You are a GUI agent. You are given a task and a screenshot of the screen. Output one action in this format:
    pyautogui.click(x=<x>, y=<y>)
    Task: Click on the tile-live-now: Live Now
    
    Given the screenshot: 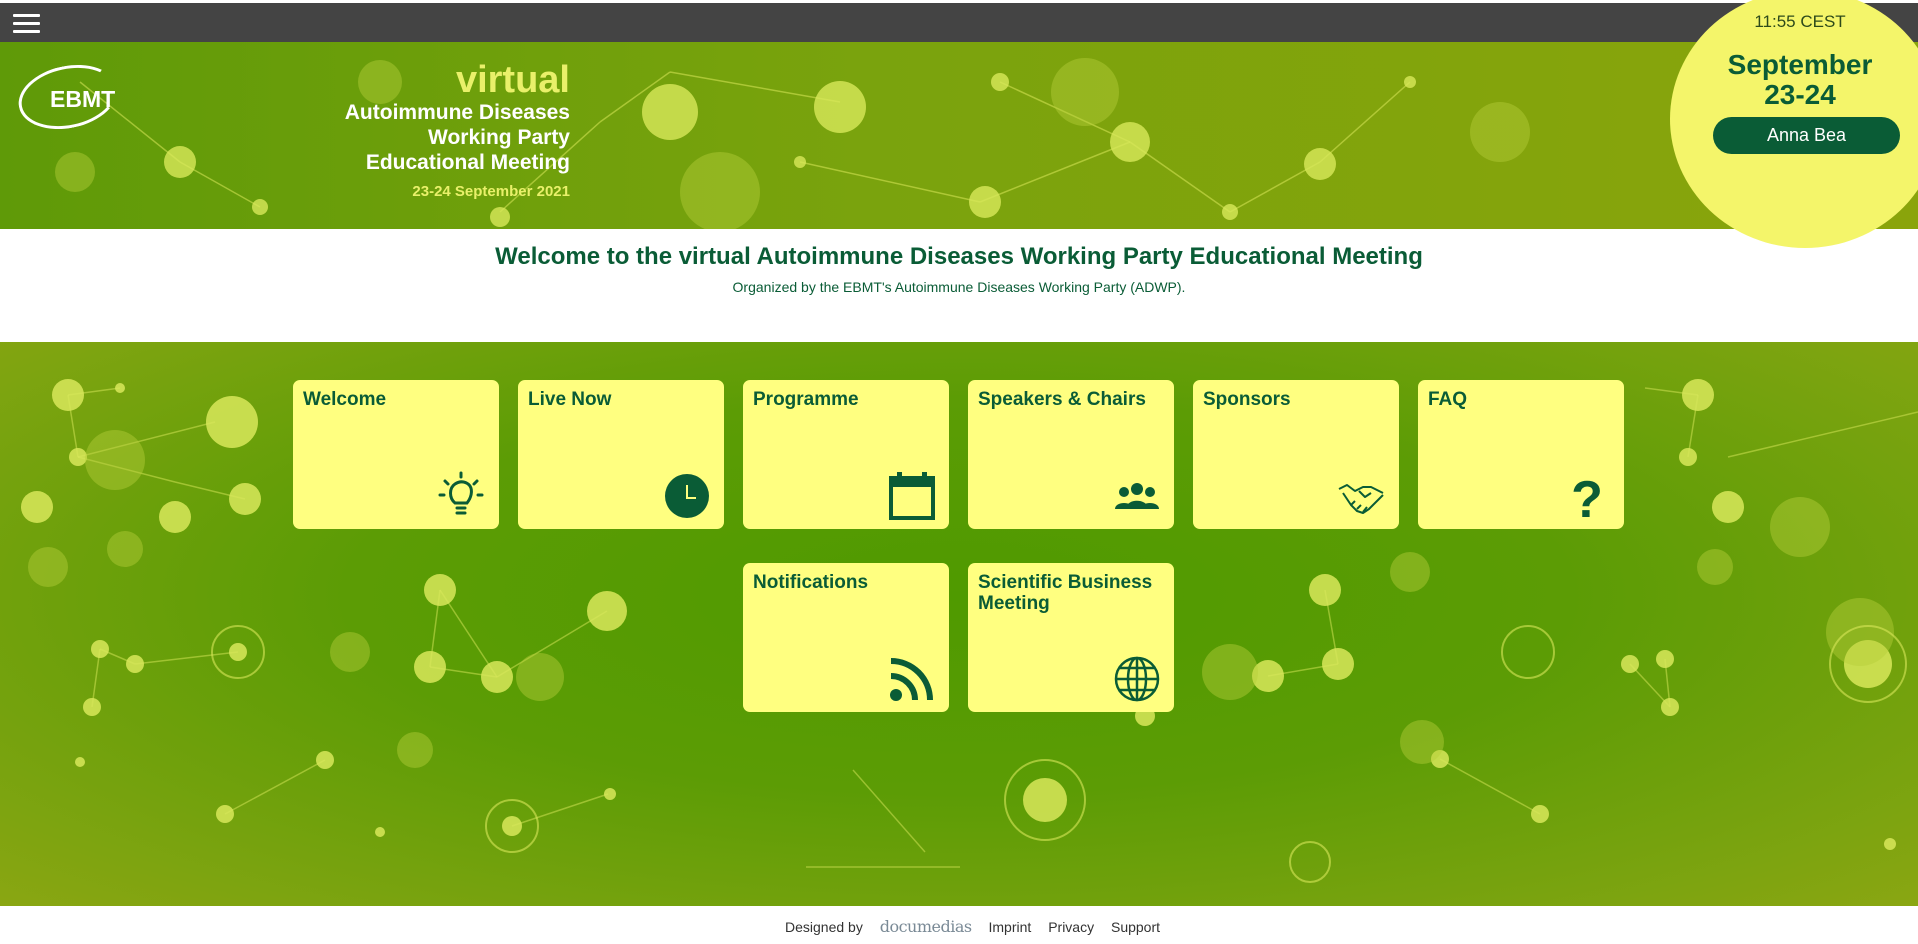 What is the action you would take?
    pyautogui.click(x=621, y=454)
    